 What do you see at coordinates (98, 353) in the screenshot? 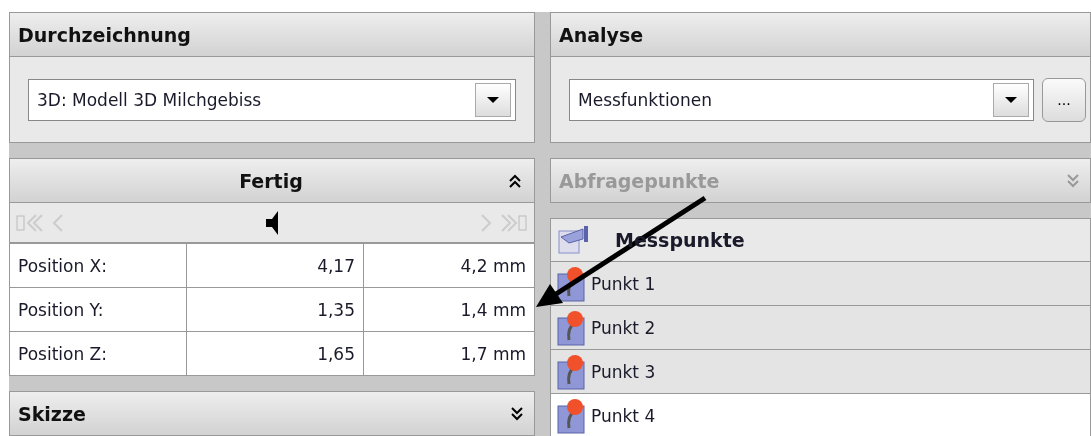
I see `table-cell: Position Z:` at bounding box center [98, 353].